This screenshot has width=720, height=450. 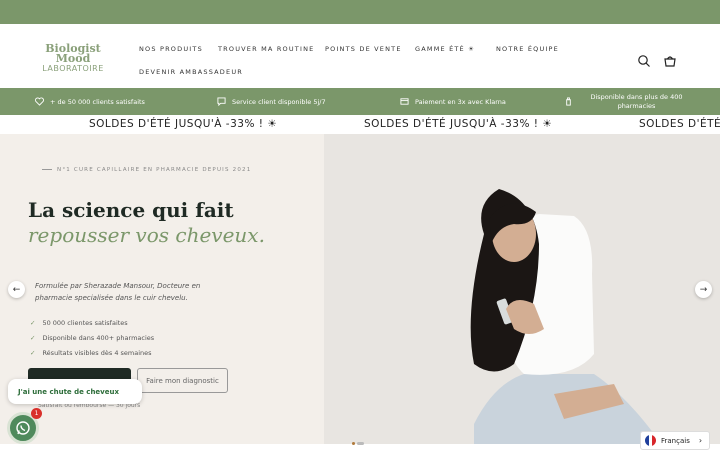 What do you see at coordinates (359, 439) in the screenshot?
I see `carousel-pagination` at bounding box center [359, 439].